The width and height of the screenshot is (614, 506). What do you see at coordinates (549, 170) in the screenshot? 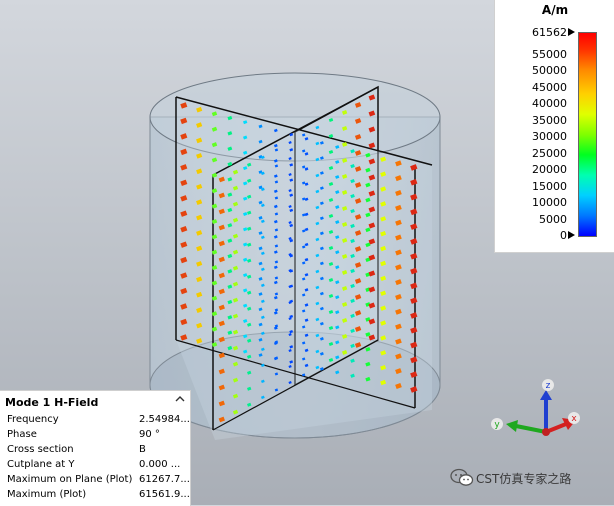
I see `legend-tick-label: 20000` at bounding box center [549, 170].